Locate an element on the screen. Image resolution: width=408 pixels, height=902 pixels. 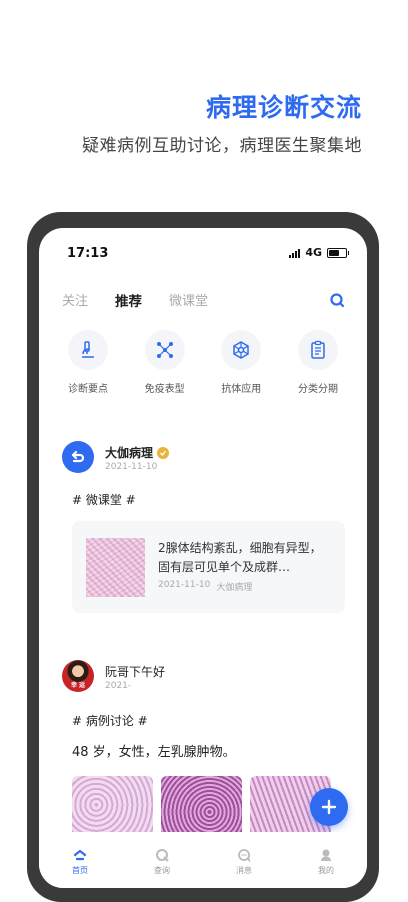
post-author: 大伽病理 is located at coordinates (137, 452).